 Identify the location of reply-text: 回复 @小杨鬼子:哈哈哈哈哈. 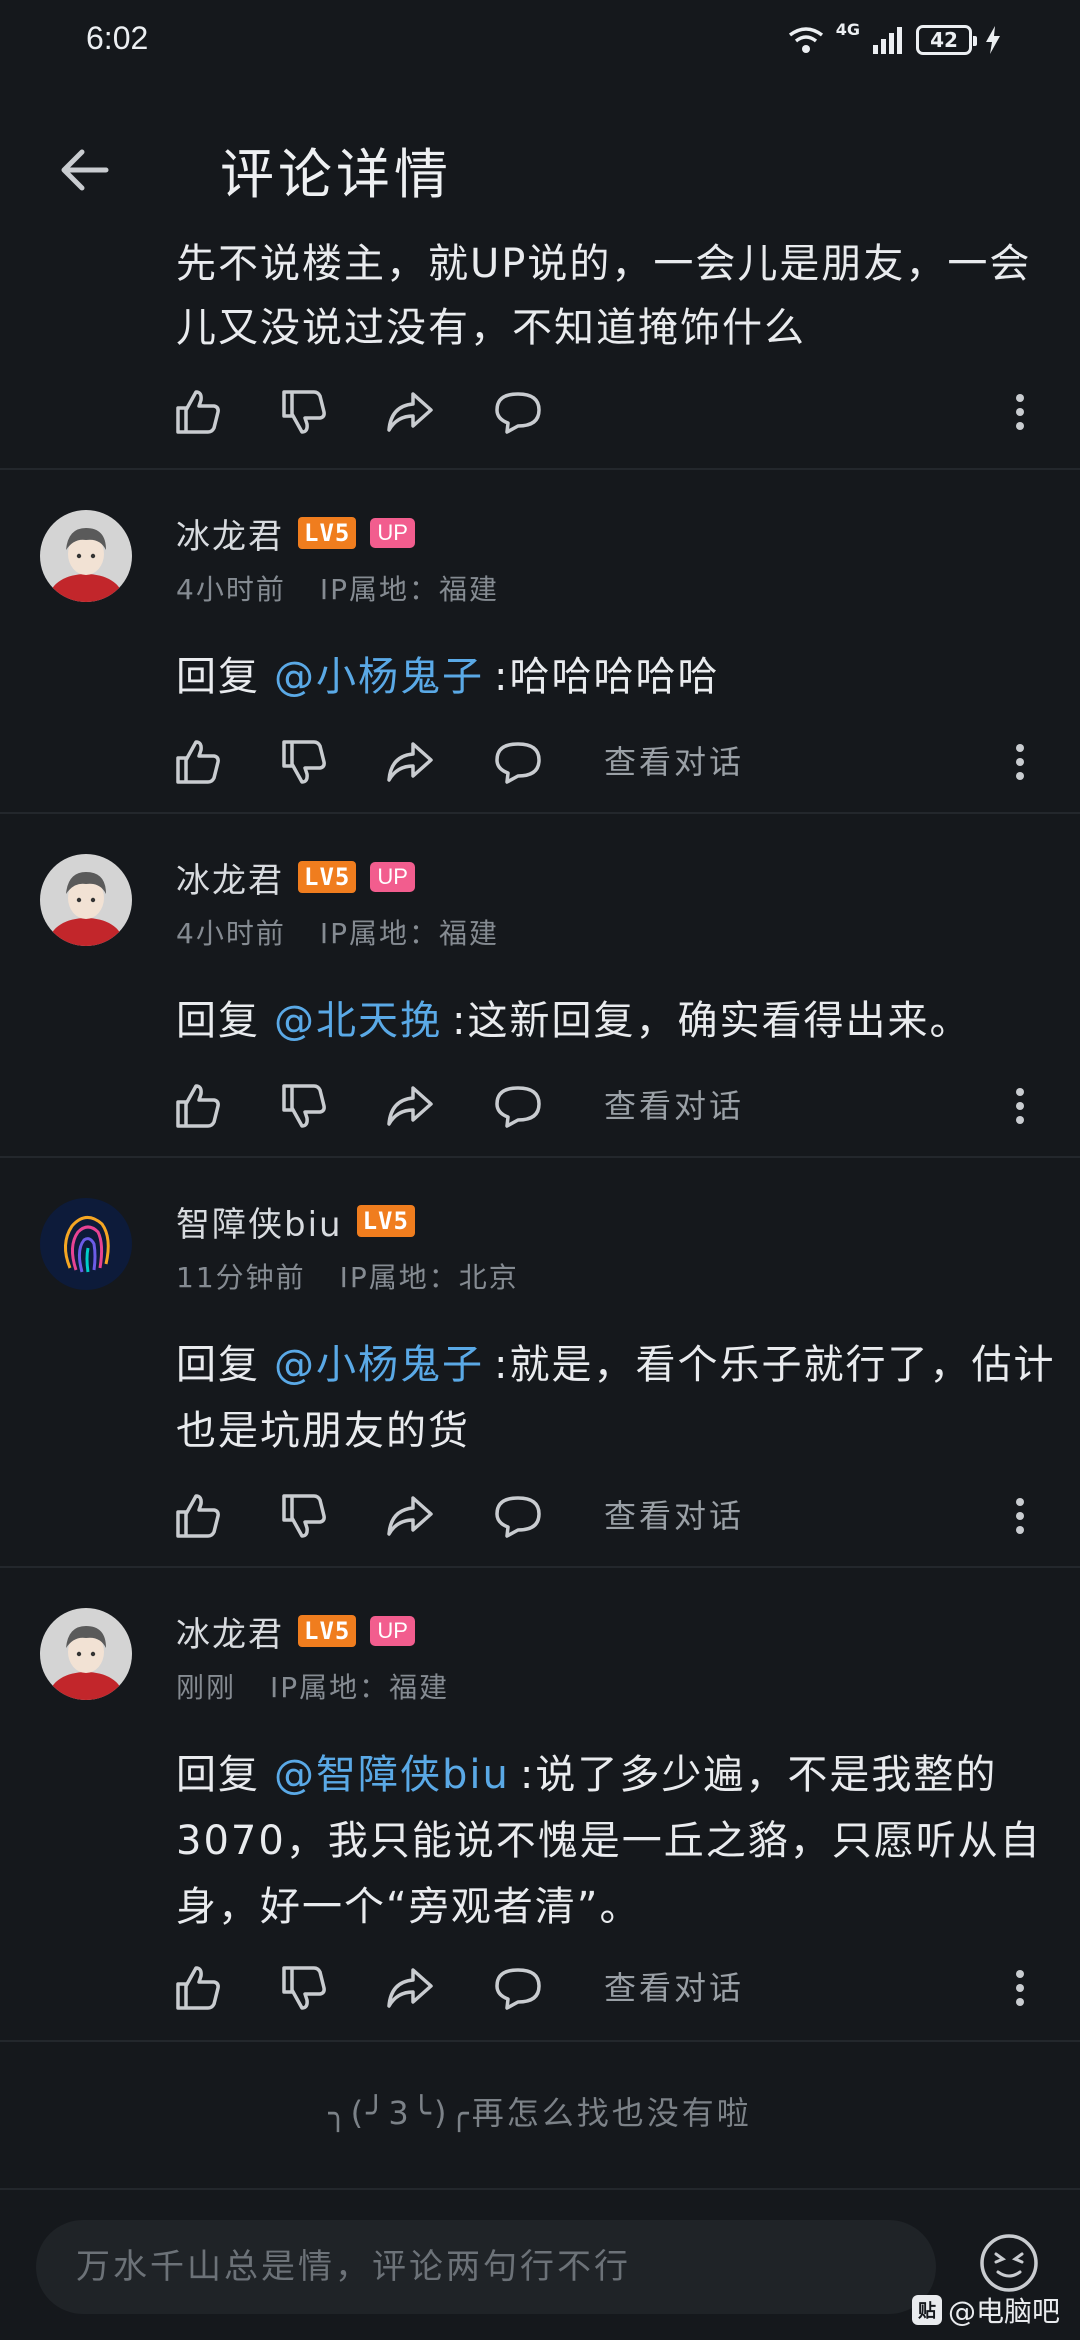
(616, 677).